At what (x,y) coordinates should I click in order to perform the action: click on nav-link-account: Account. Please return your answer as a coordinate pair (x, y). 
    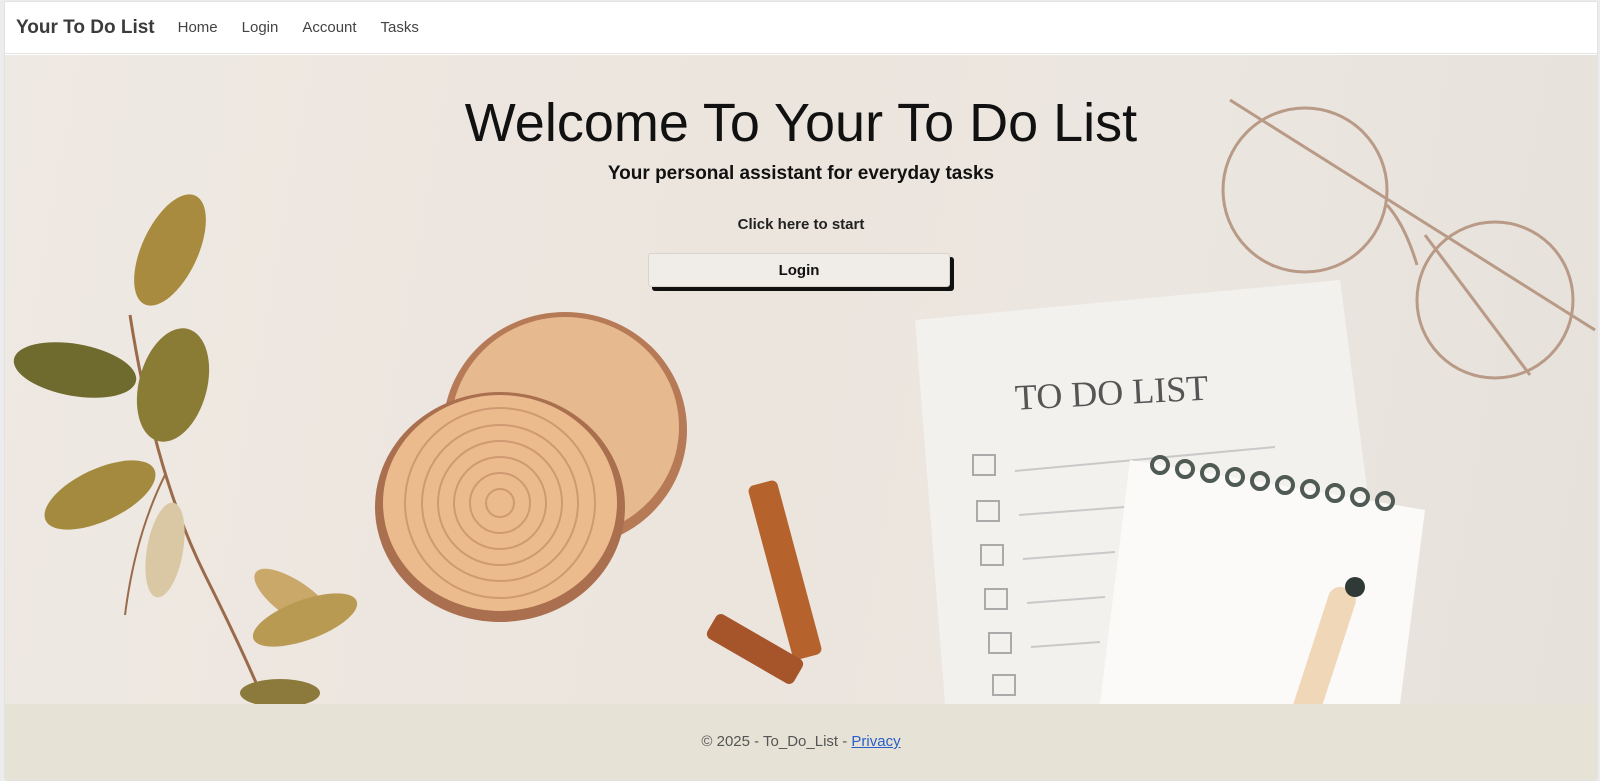
    Looking at the image, I should click on (329, 27).